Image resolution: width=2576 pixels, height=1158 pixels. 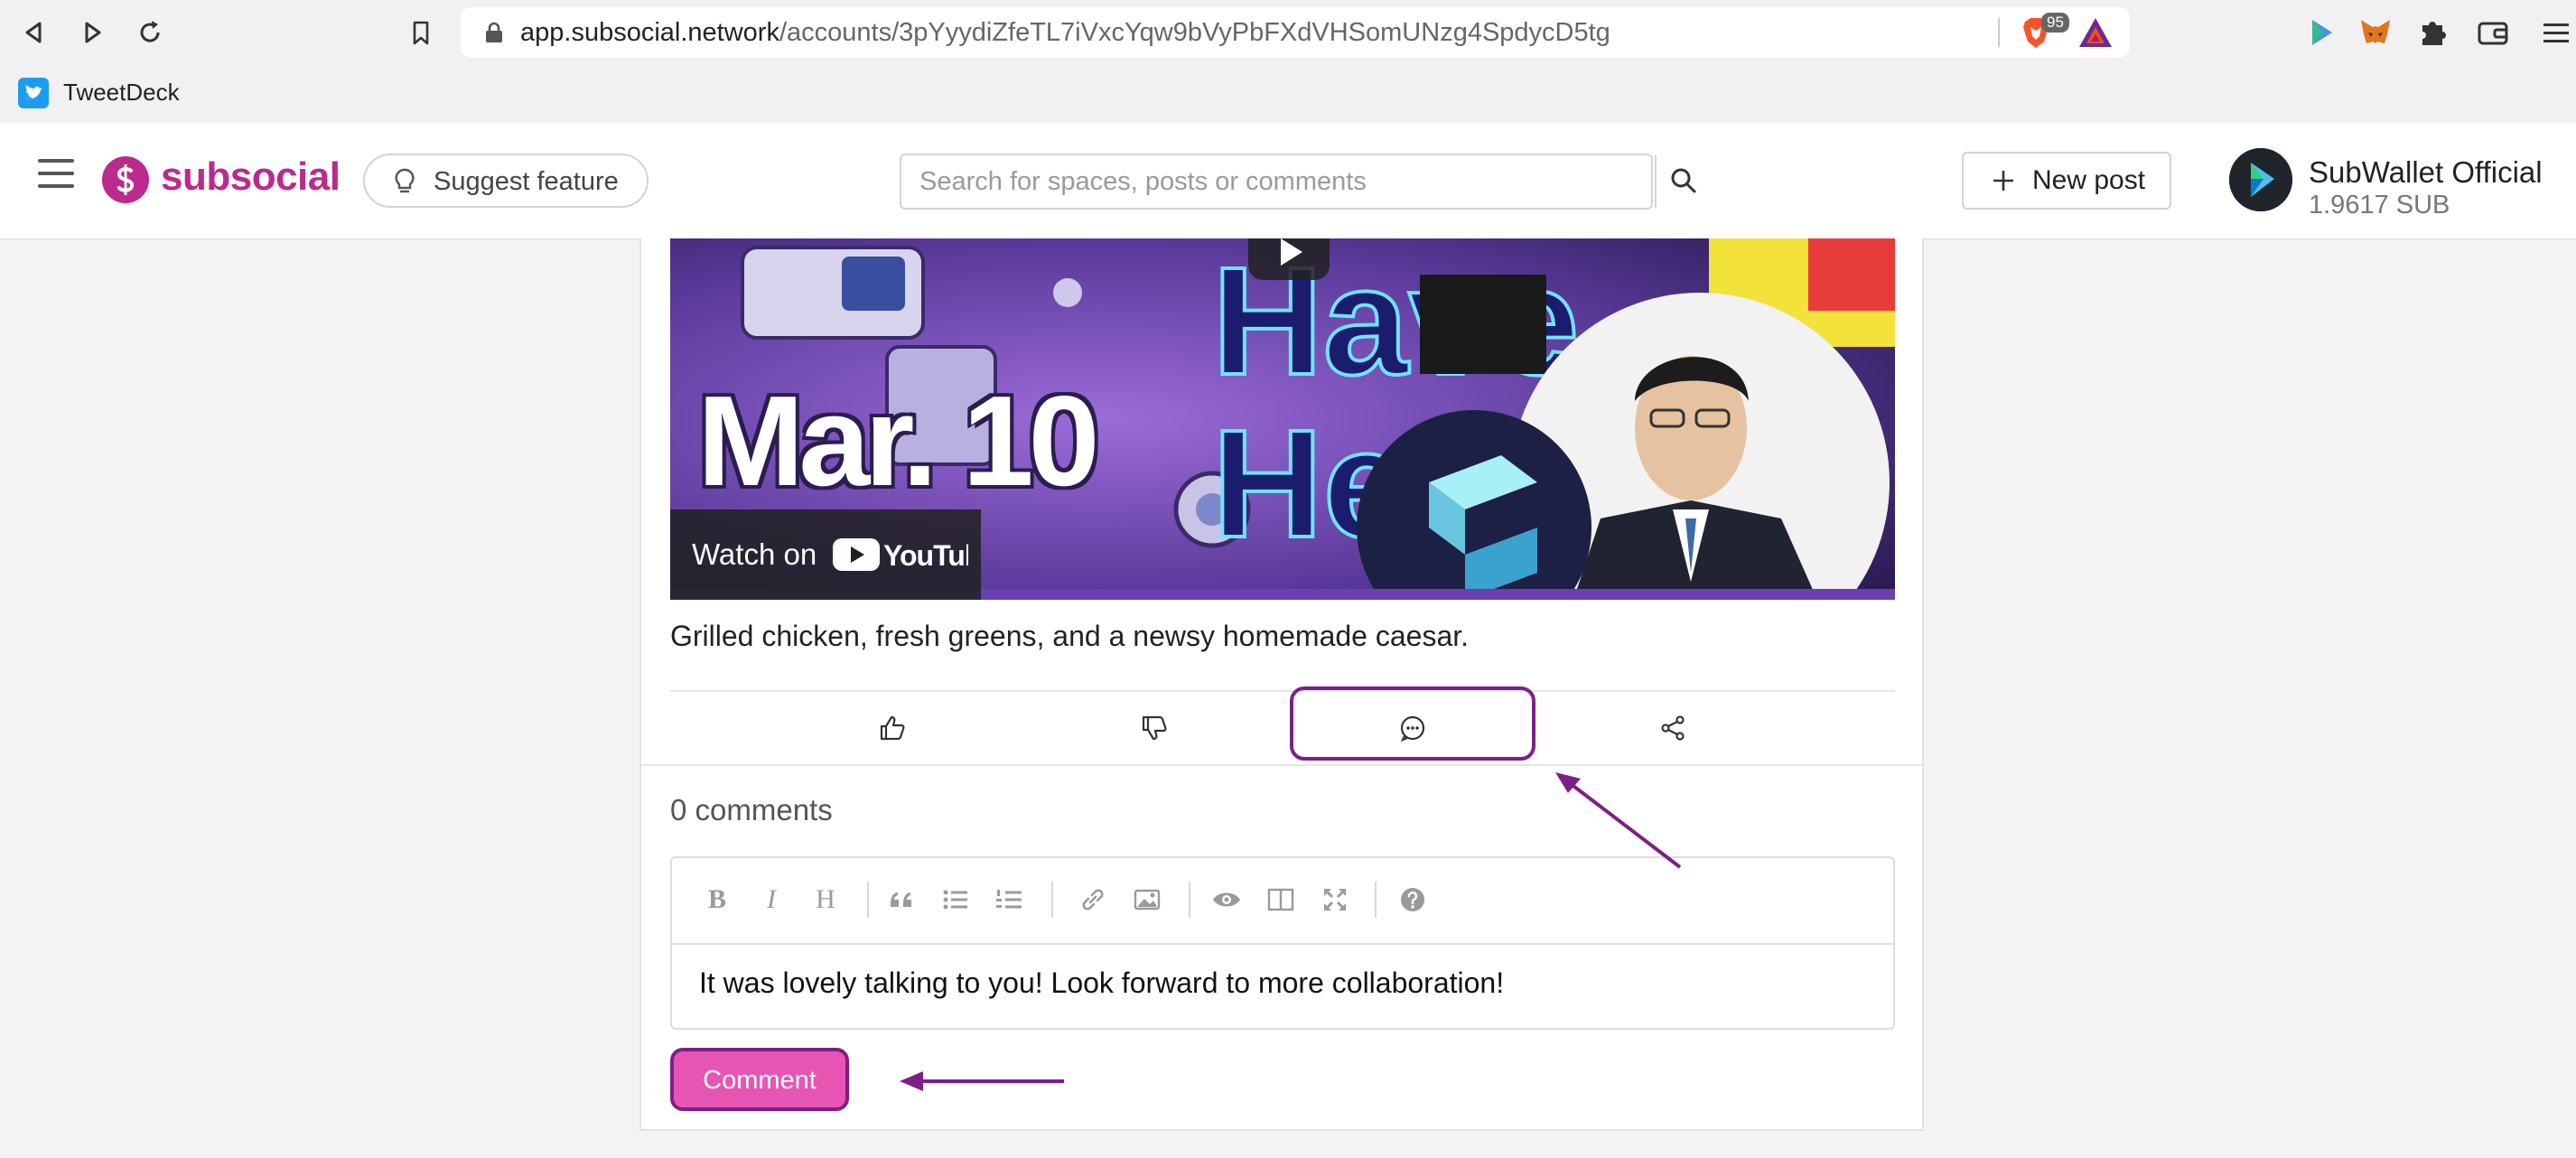 What do you see at coordinates (1147, 900) in the screenshot?
I see `image-icon` at bounding box center [1147, 900].